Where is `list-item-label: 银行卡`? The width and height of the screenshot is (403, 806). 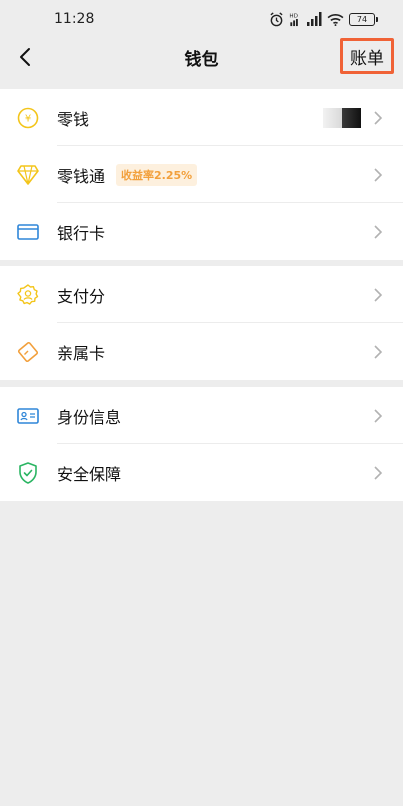 list-item-label: 银行卡 is located at coordinates (81, 233).